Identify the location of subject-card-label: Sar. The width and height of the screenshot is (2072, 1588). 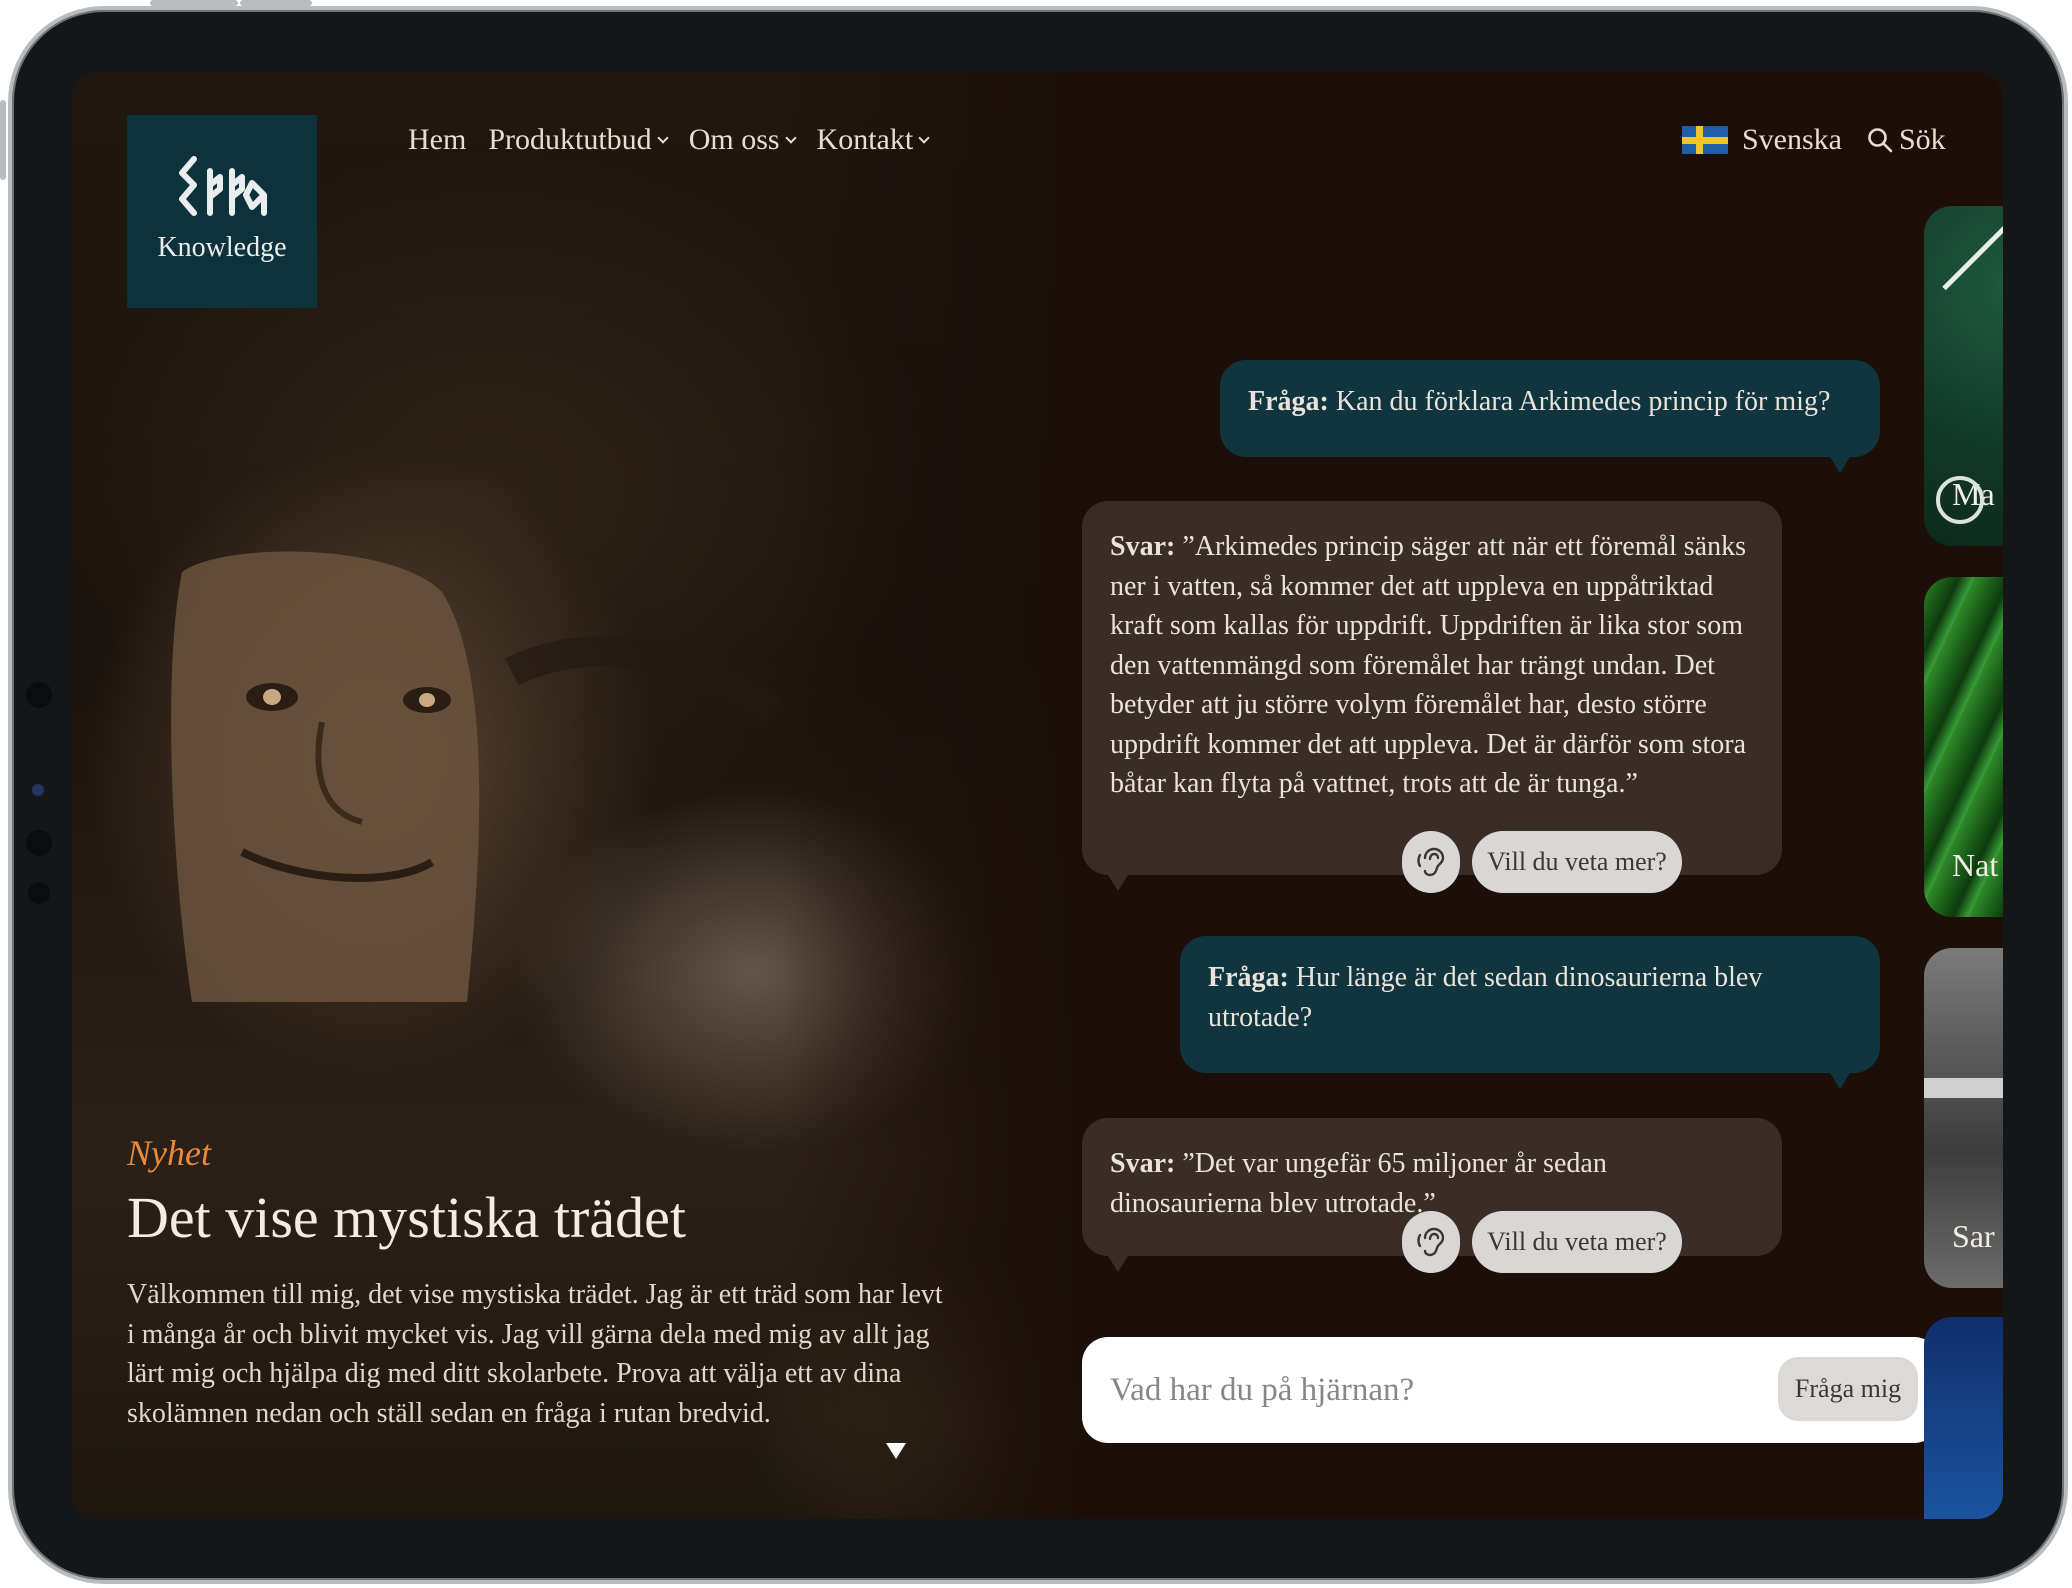
(1973, 1236).